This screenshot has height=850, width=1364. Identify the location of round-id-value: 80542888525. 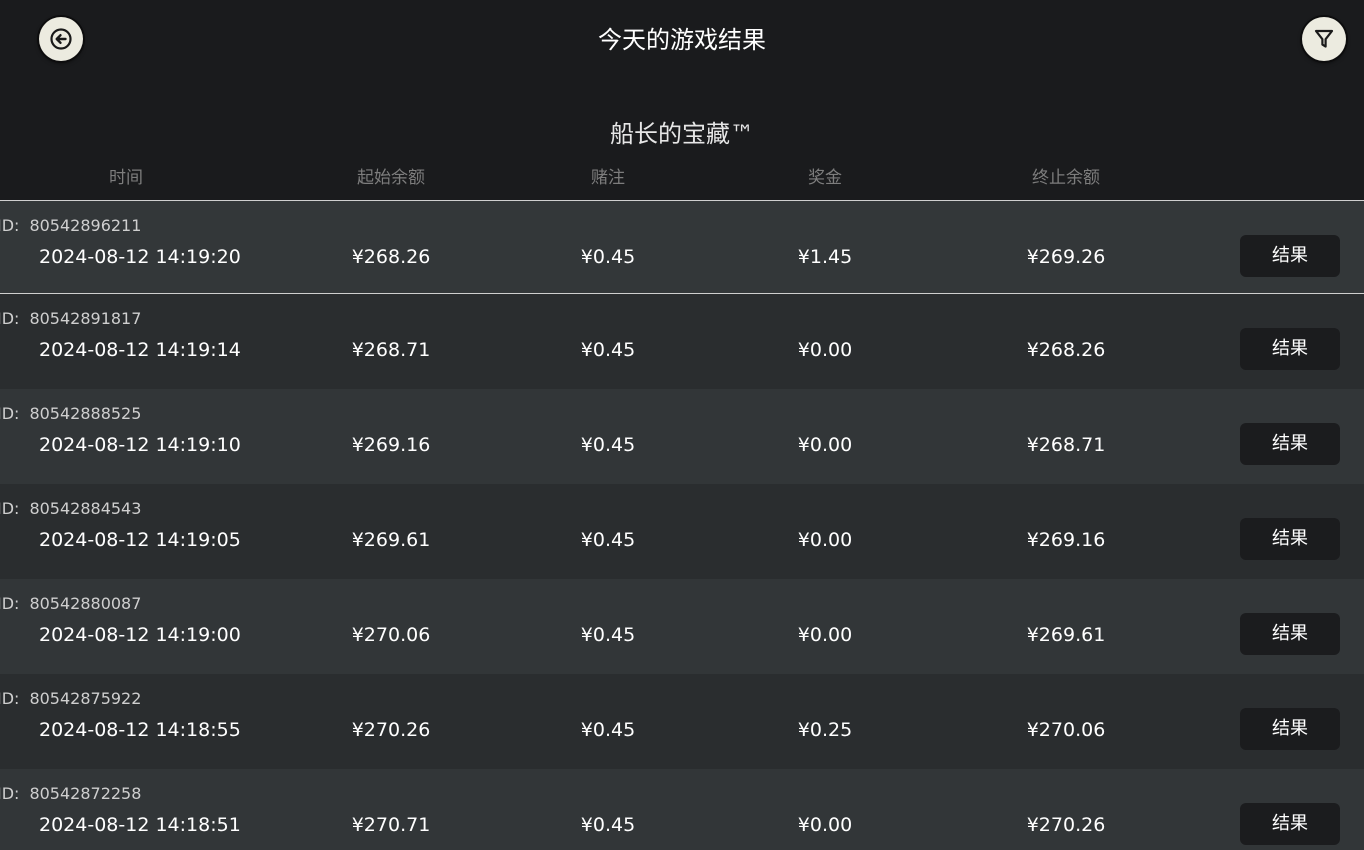
(85, 413).